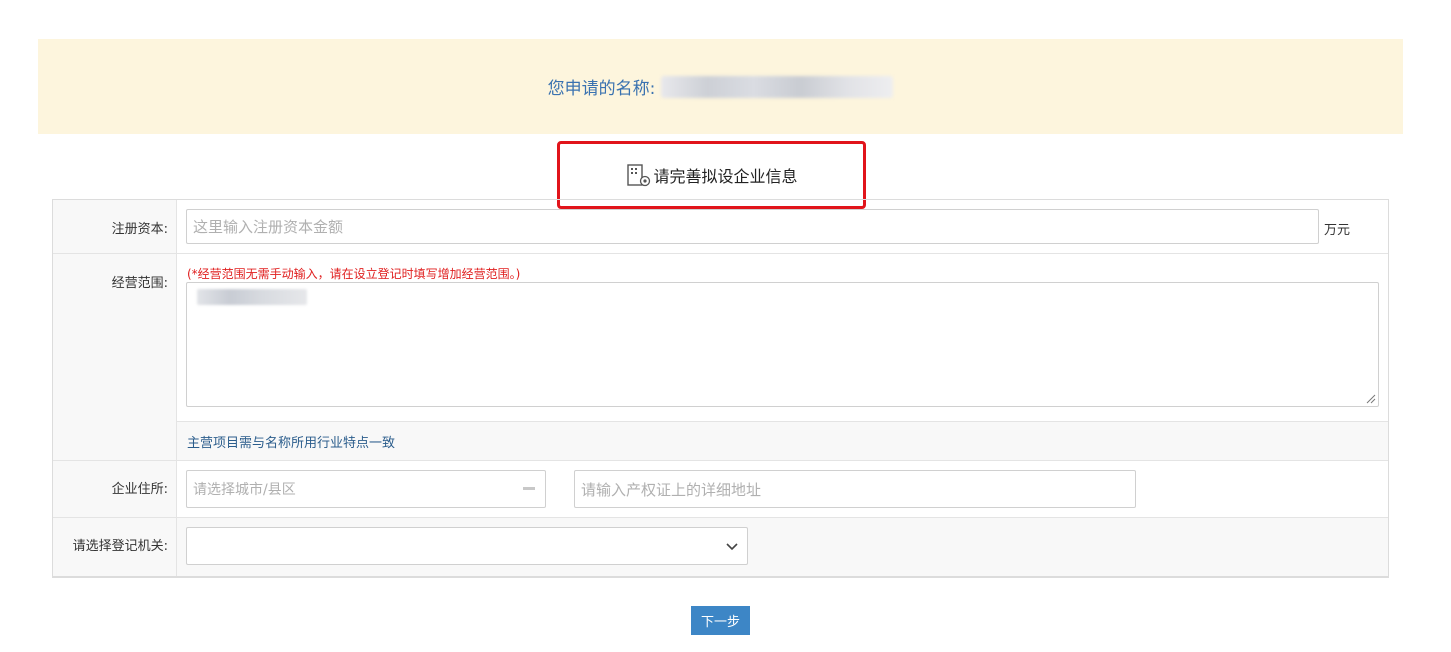 The height and width of the screenshot is (652, 1451). What do you see at coordinates (529, 488) in the screenshot?
I see `picker-dash-icon` at bounding box center [529, 488].